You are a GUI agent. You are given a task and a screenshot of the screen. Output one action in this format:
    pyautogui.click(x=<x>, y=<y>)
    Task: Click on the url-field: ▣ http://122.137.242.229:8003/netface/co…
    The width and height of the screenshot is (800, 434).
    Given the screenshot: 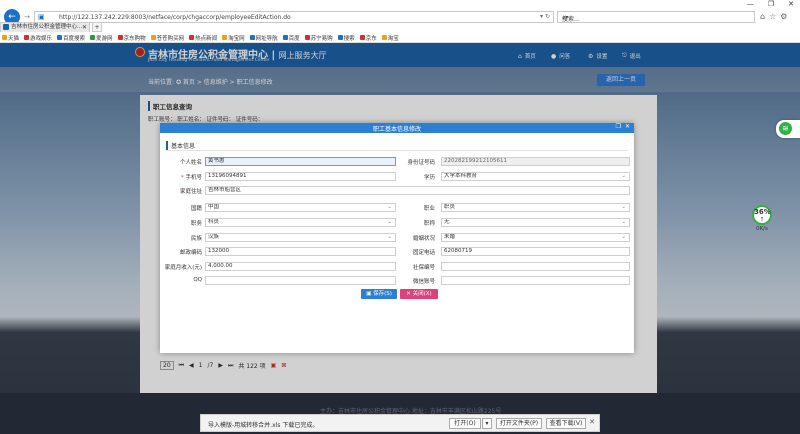 What is the action you would take?
    pyautogui.click(x=294, y=17)
    